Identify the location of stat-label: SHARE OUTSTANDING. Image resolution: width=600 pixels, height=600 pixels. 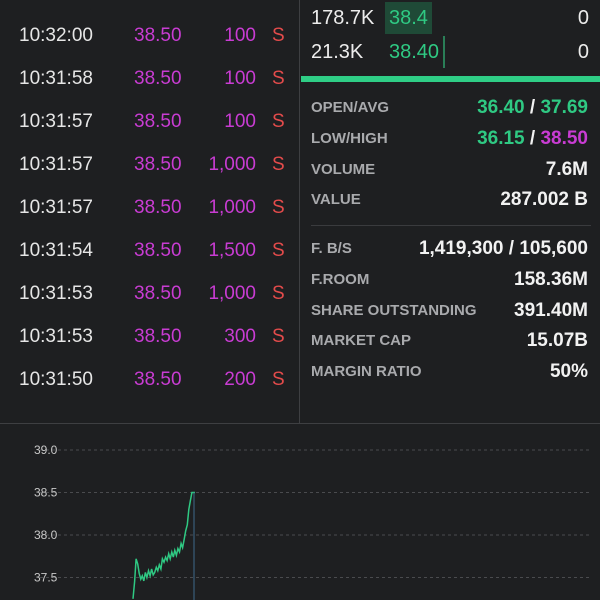
(394, 310).